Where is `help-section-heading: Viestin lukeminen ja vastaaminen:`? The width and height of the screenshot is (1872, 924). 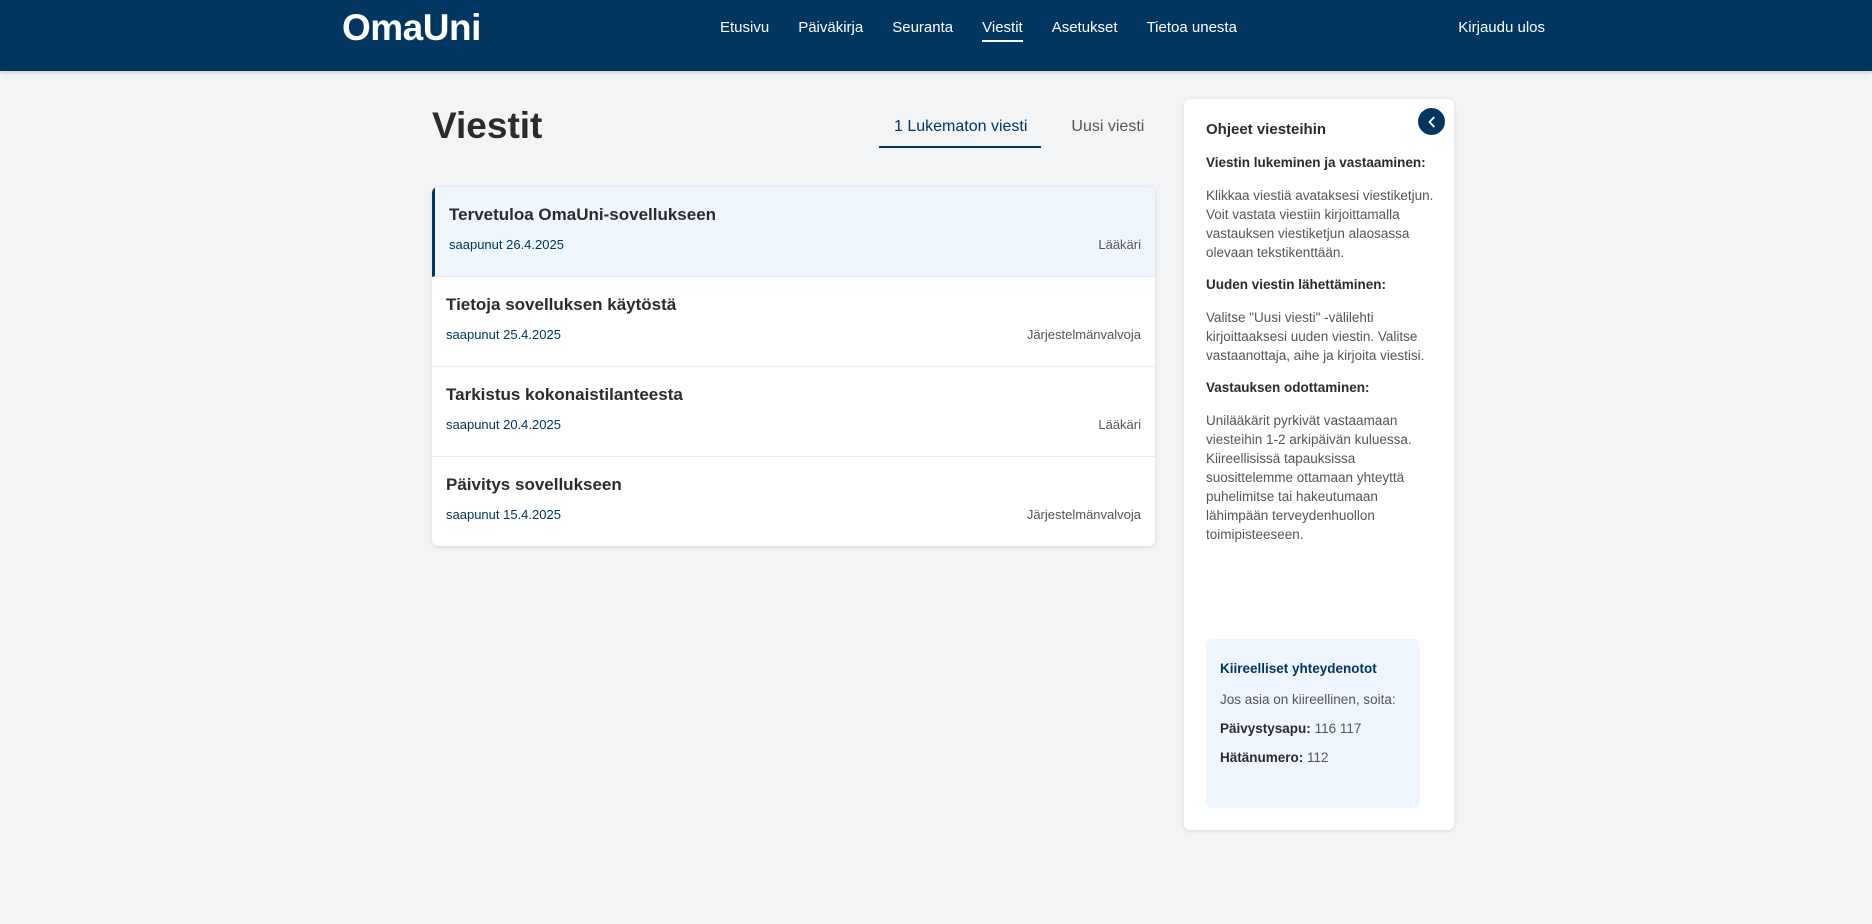 help-section-heading: Viestin lukeminen ja vastaaminen: is located at coordinates (1316, 162).